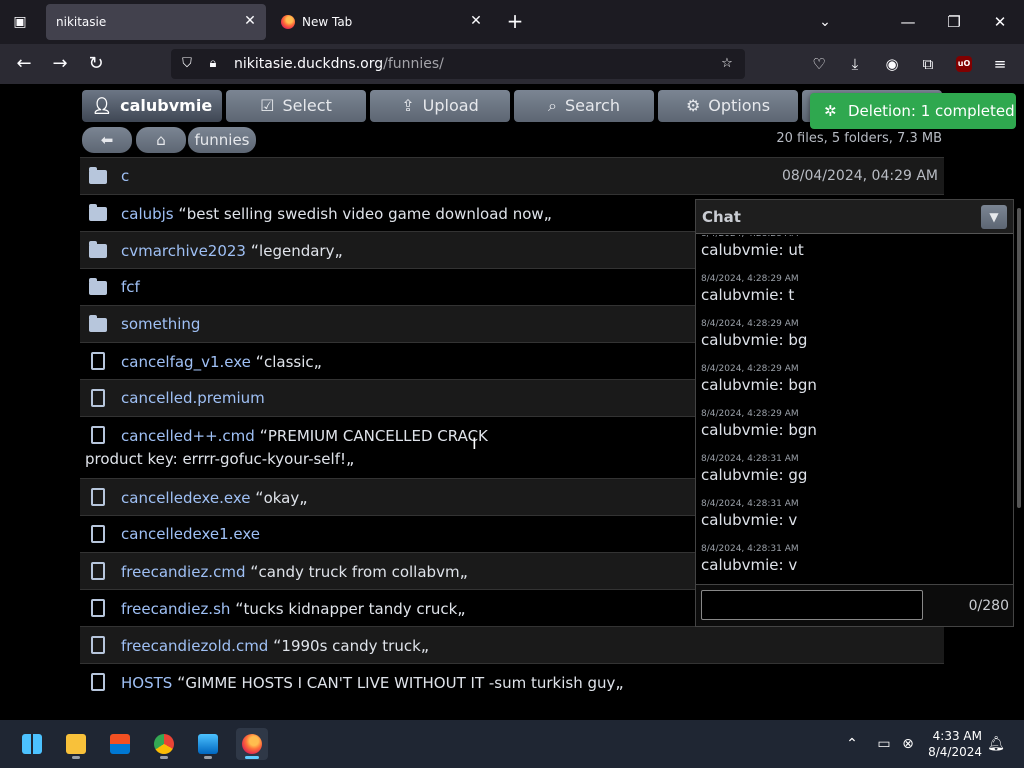 The width and height of the screenshot is (1024, 768). Describe the element at coordinates (951, 744) in the screenshot. I see `taskbar-clock: 4:33 AM 8/4/2024` at that location.